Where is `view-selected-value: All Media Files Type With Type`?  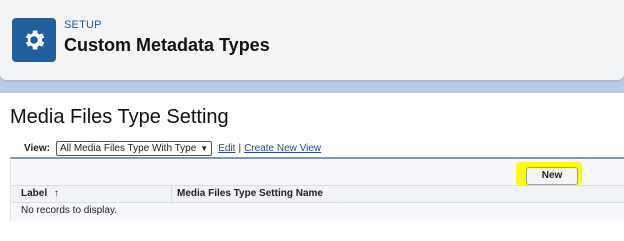
view-selected-value: All Media Files Type With Type is located at coordinates (128, 148).